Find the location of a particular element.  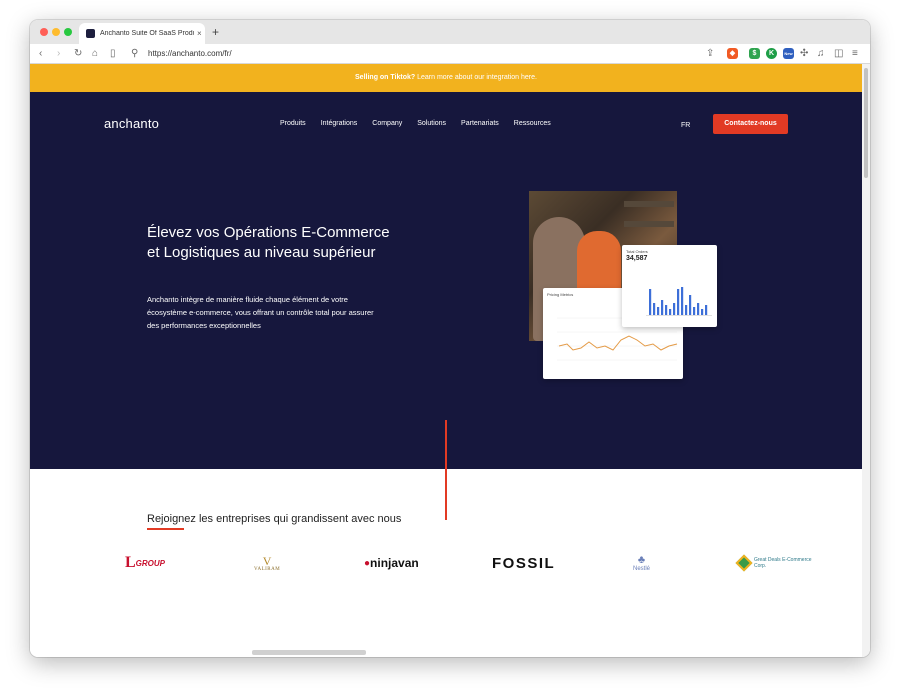

ninjavan-logo-text: ninjavan is located at coordinates (394, 563).